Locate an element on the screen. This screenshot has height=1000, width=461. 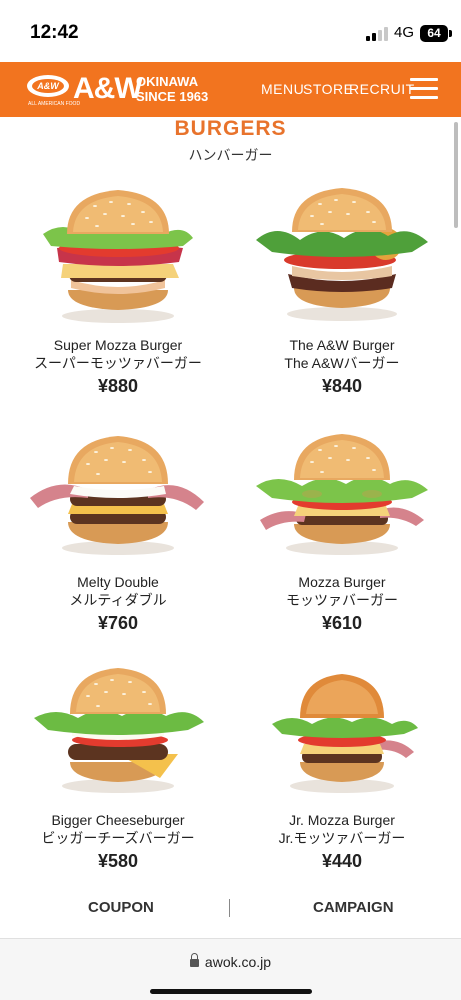
item-name: Mozza Burger is located at coordinates (342, 582).